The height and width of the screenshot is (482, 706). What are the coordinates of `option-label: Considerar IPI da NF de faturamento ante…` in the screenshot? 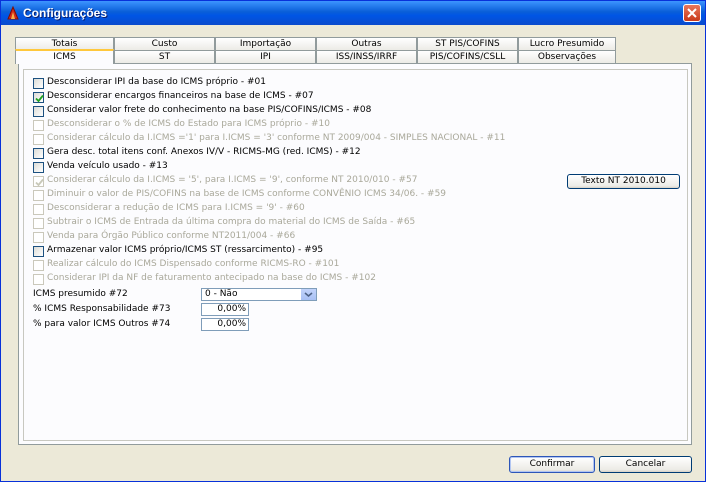 It's located at (211, 278).